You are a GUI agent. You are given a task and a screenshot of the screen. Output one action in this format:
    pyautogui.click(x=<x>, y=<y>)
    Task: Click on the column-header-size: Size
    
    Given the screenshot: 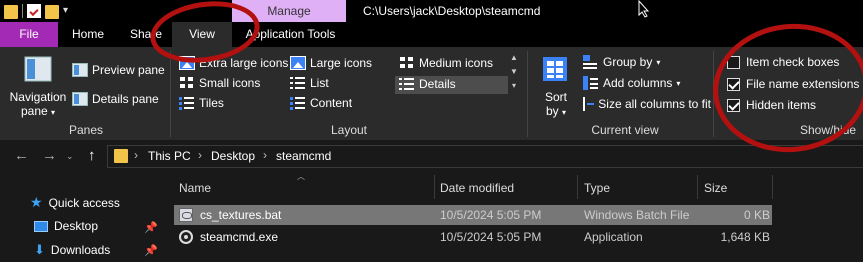 What is the action you would take?
    pyautogui.click(x=715, y=188)
    